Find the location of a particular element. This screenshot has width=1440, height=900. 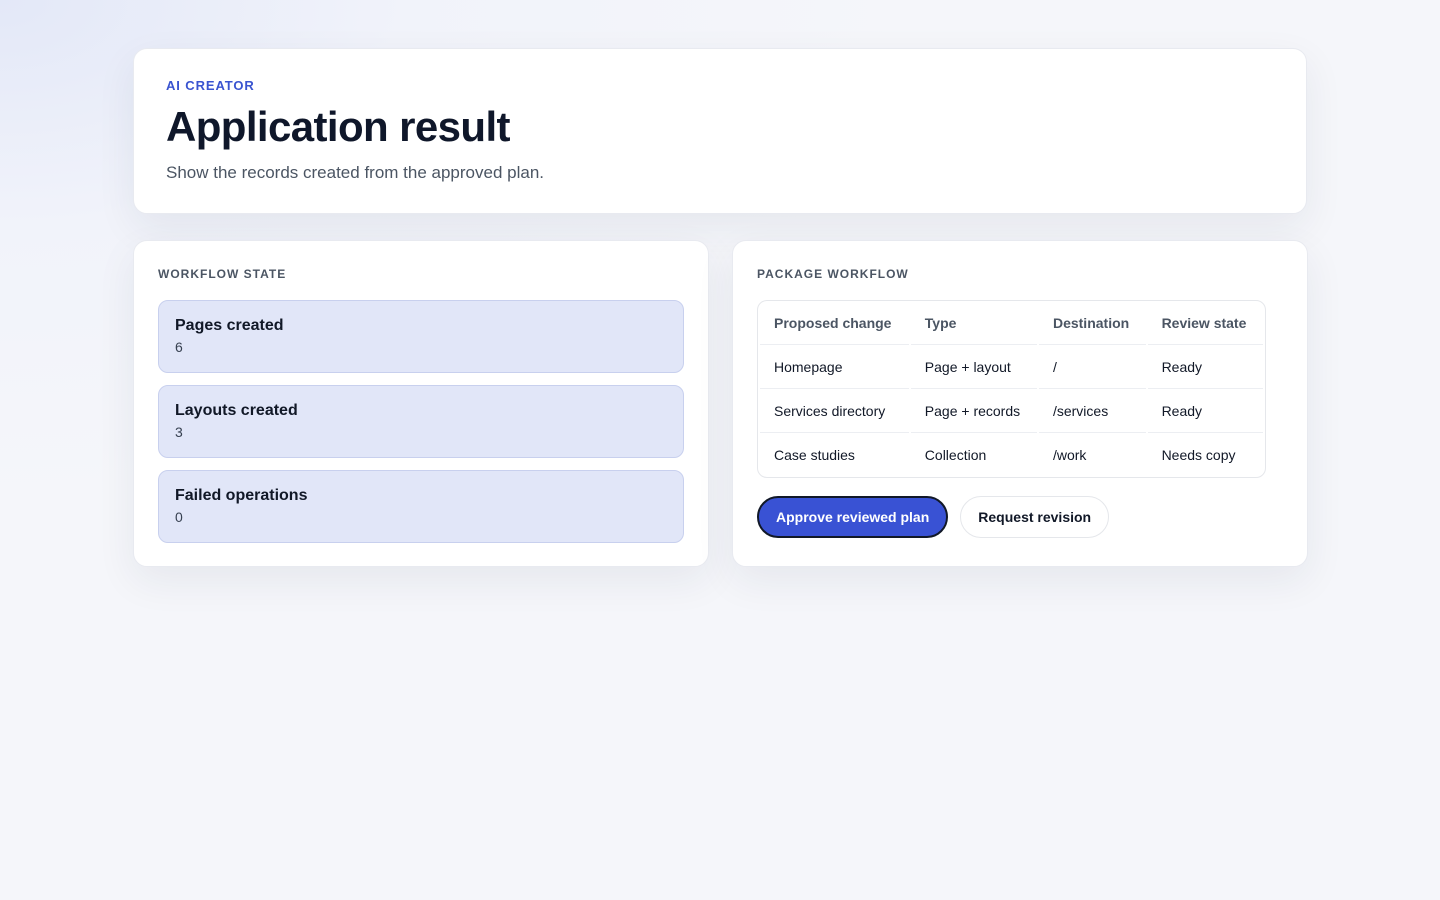

stat-label: Failed operations is located at coordinates (241, 495).